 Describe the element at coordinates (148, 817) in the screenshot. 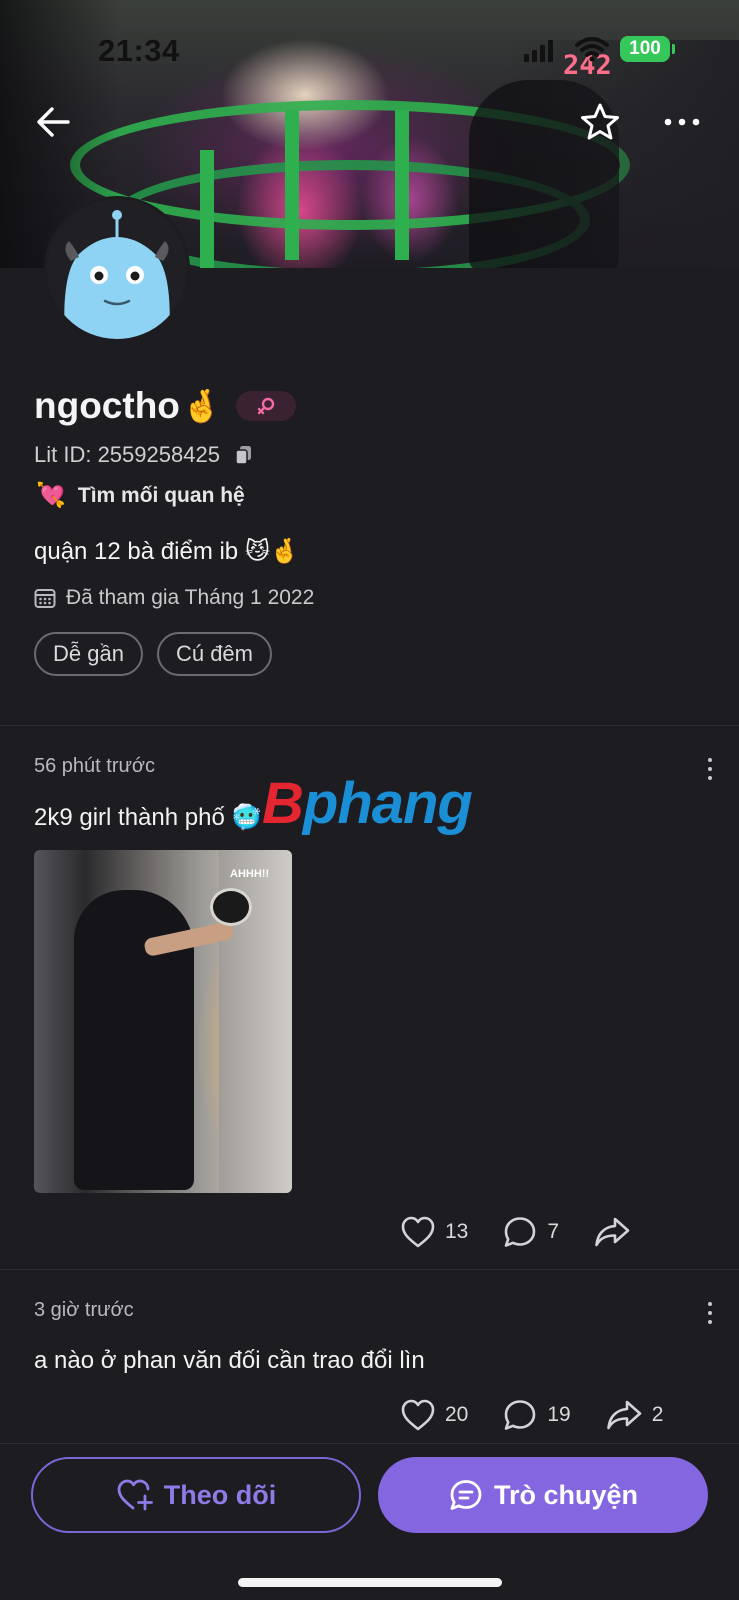

I see `post-text: 2k9 girl thành phố 🥶` at that location.